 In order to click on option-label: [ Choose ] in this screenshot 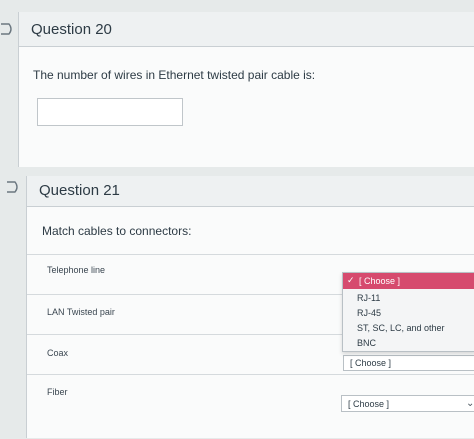, I will do `click(380, 281)`.